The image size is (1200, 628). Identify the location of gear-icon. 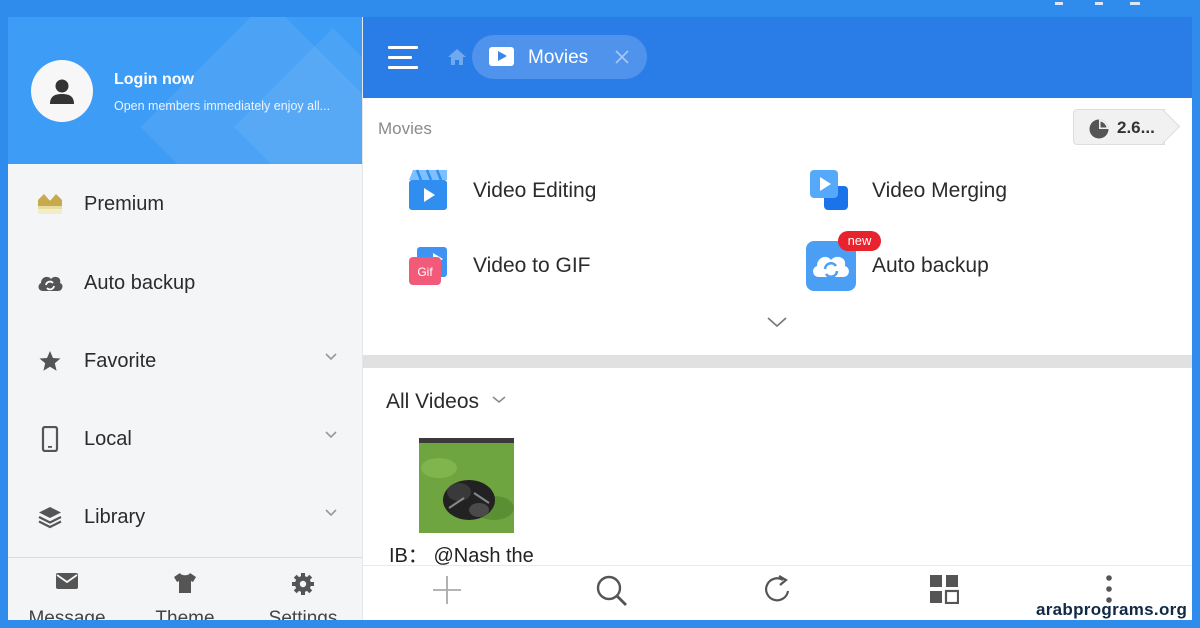
(303, 584).